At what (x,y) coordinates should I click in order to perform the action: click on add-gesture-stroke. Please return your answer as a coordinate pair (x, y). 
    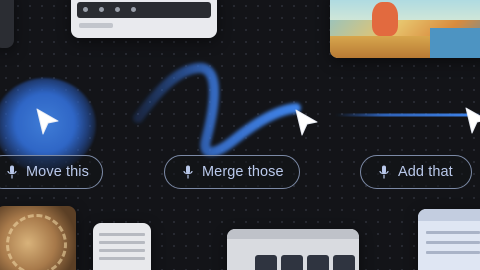
    Looking at the image, I should click on (404, 115).